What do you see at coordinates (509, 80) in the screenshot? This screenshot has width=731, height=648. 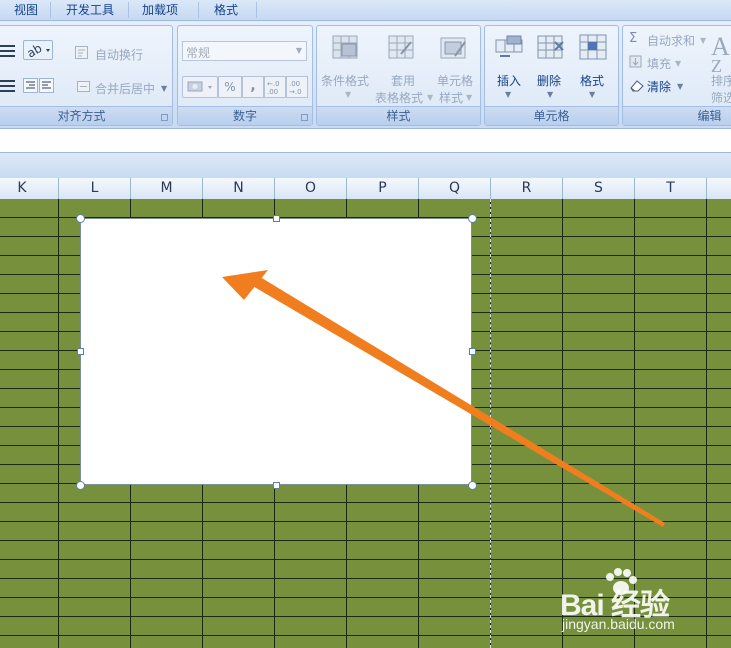 I see `insert-button: 插入` at bounding box center [509, 80].